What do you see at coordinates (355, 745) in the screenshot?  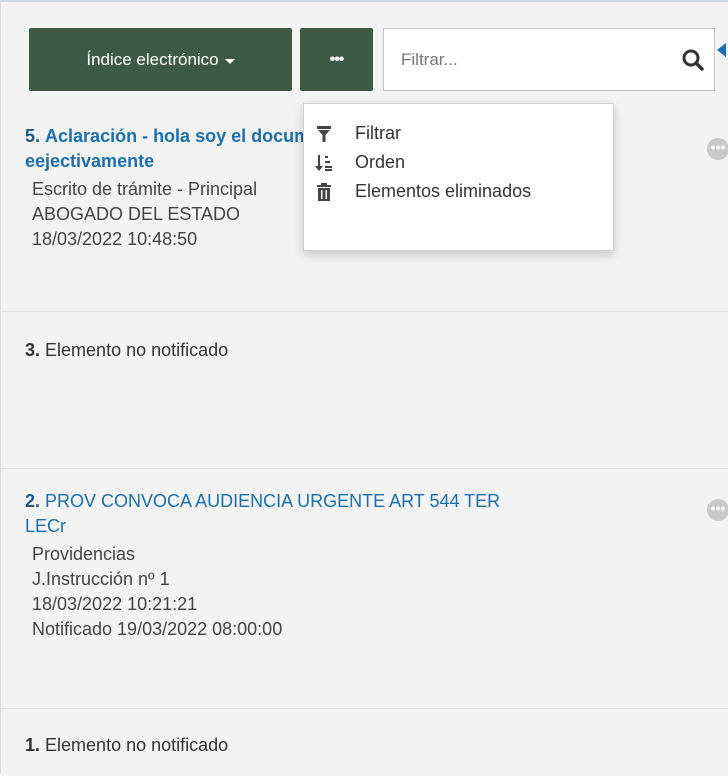 I see `item-title: 1. Elemento no notificado` at bounding box center [355, 745].